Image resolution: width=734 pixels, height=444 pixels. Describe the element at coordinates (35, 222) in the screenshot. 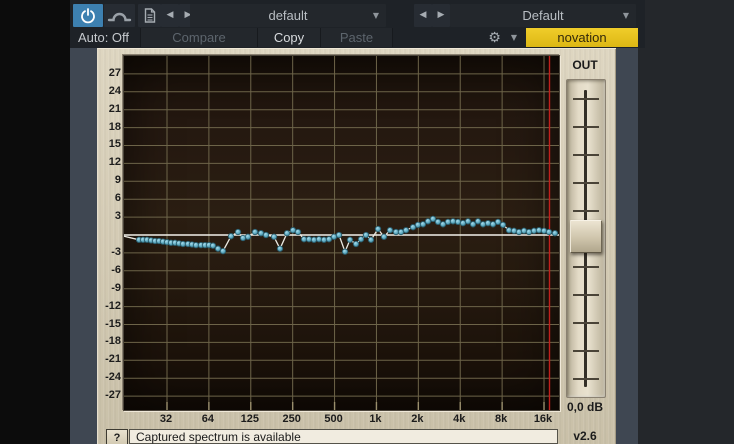

I see `host-background-left` at that location.